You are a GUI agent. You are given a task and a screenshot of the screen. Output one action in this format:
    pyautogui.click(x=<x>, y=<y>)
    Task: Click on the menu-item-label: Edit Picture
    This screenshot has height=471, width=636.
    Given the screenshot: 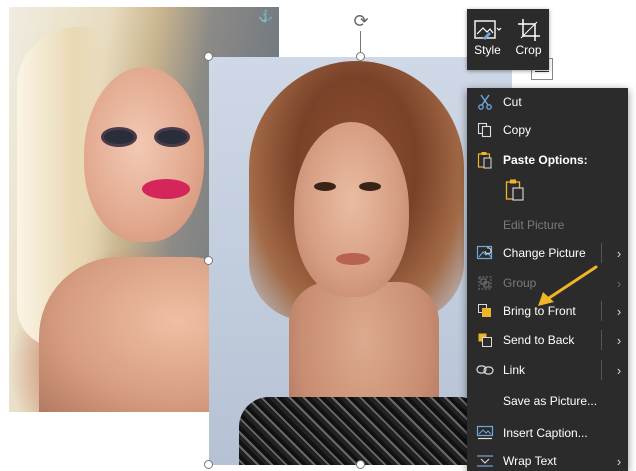 What is the action you would take?
    pyautogui.click(x=534, y=225)
    